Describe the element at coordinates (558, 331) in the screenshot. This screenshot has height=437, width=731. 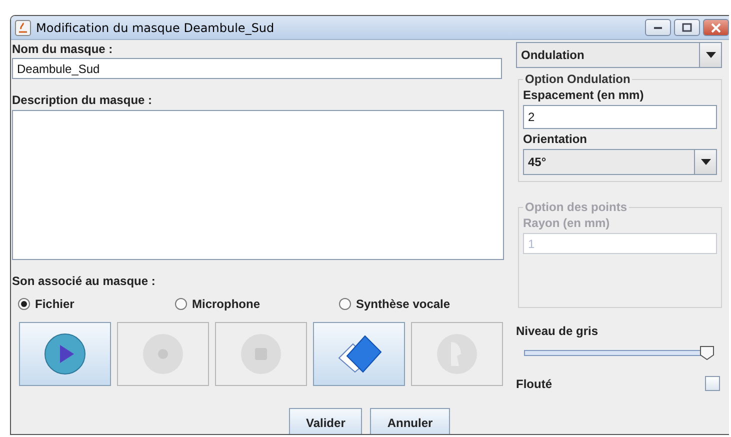
I see `shade-level-label: Niveau de gris` at that location.